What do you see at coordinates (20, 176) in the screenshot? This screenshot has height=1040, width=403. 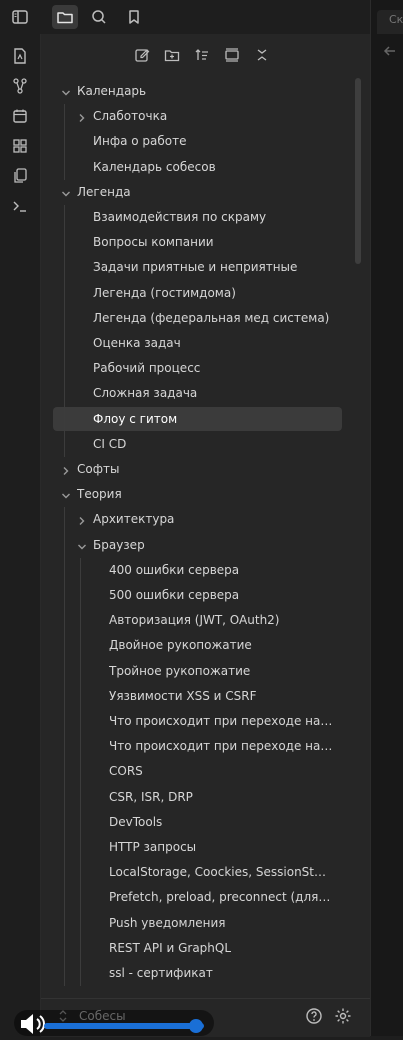 I see `copy-icon` at bounding box center [20, 176].